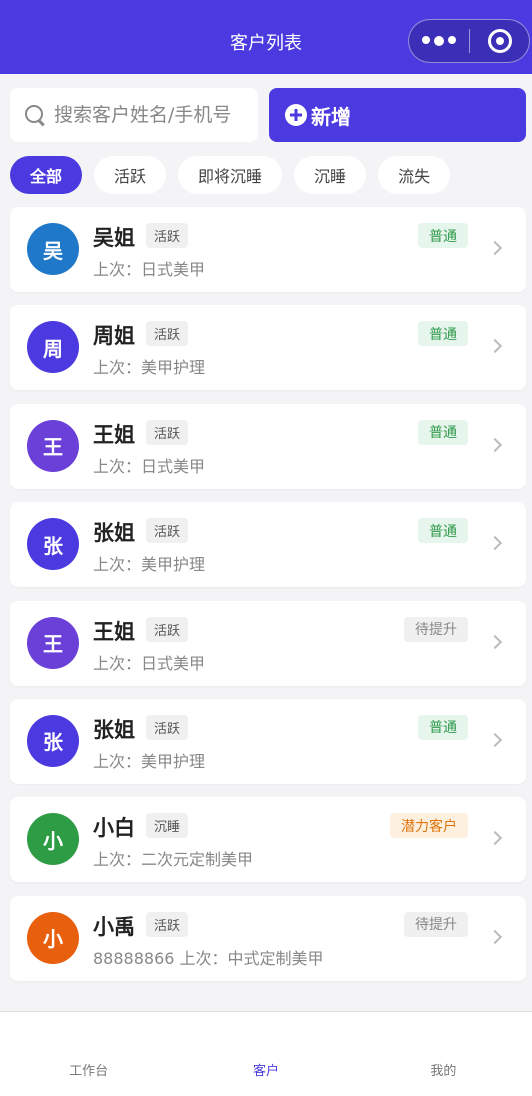 The width and height of the screenshot is (532, 1096). I want to click on page-title: 客户列表, so click(266, 43).